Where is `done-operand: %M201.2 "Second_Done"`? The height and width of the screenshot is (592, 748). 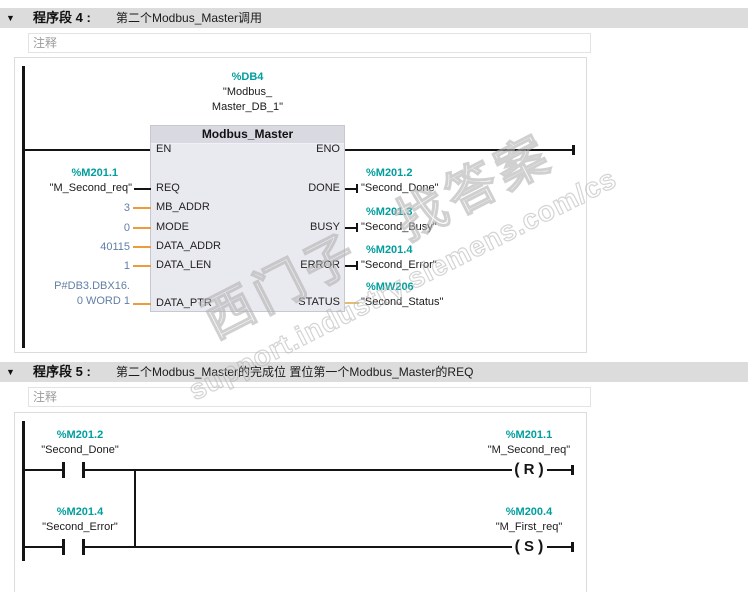 done-operand: %M201.2 "Second_Done" is located at coordinates (461, 181).